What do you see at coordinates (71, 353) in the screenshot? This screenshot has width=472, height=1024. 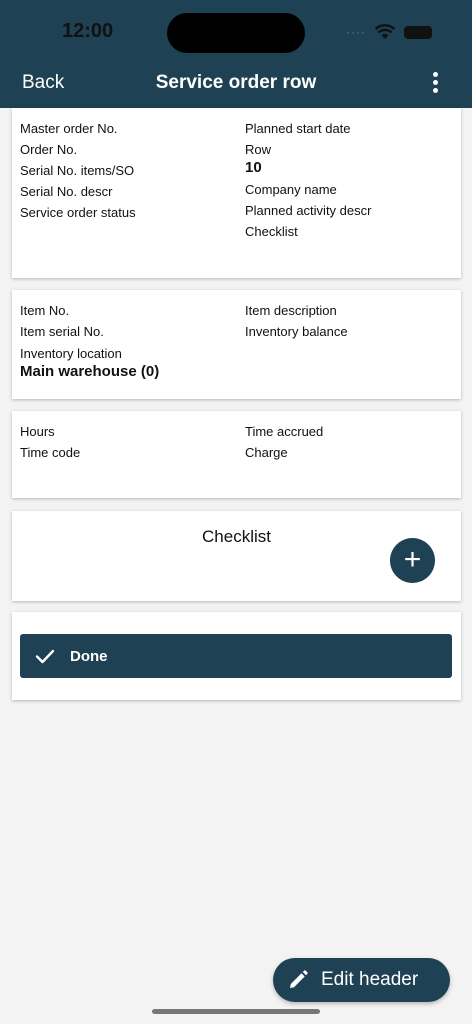 I see `field-inventory-location: Inventory location` at bounding box center [71, 353].